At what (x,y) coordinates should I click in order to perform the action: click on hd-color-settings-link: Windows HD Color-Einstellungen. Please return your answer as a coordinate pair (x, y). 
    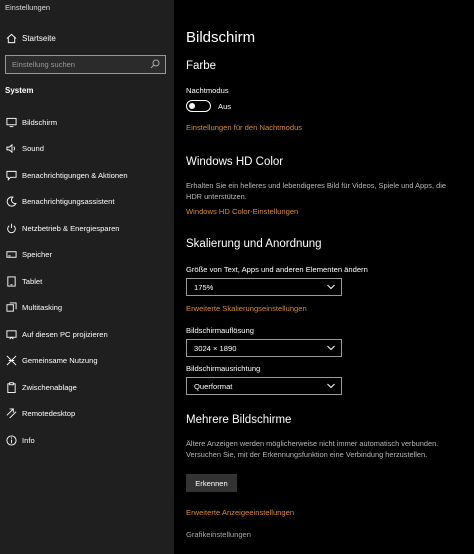
    Looking at the image, I should click on (242, 211).